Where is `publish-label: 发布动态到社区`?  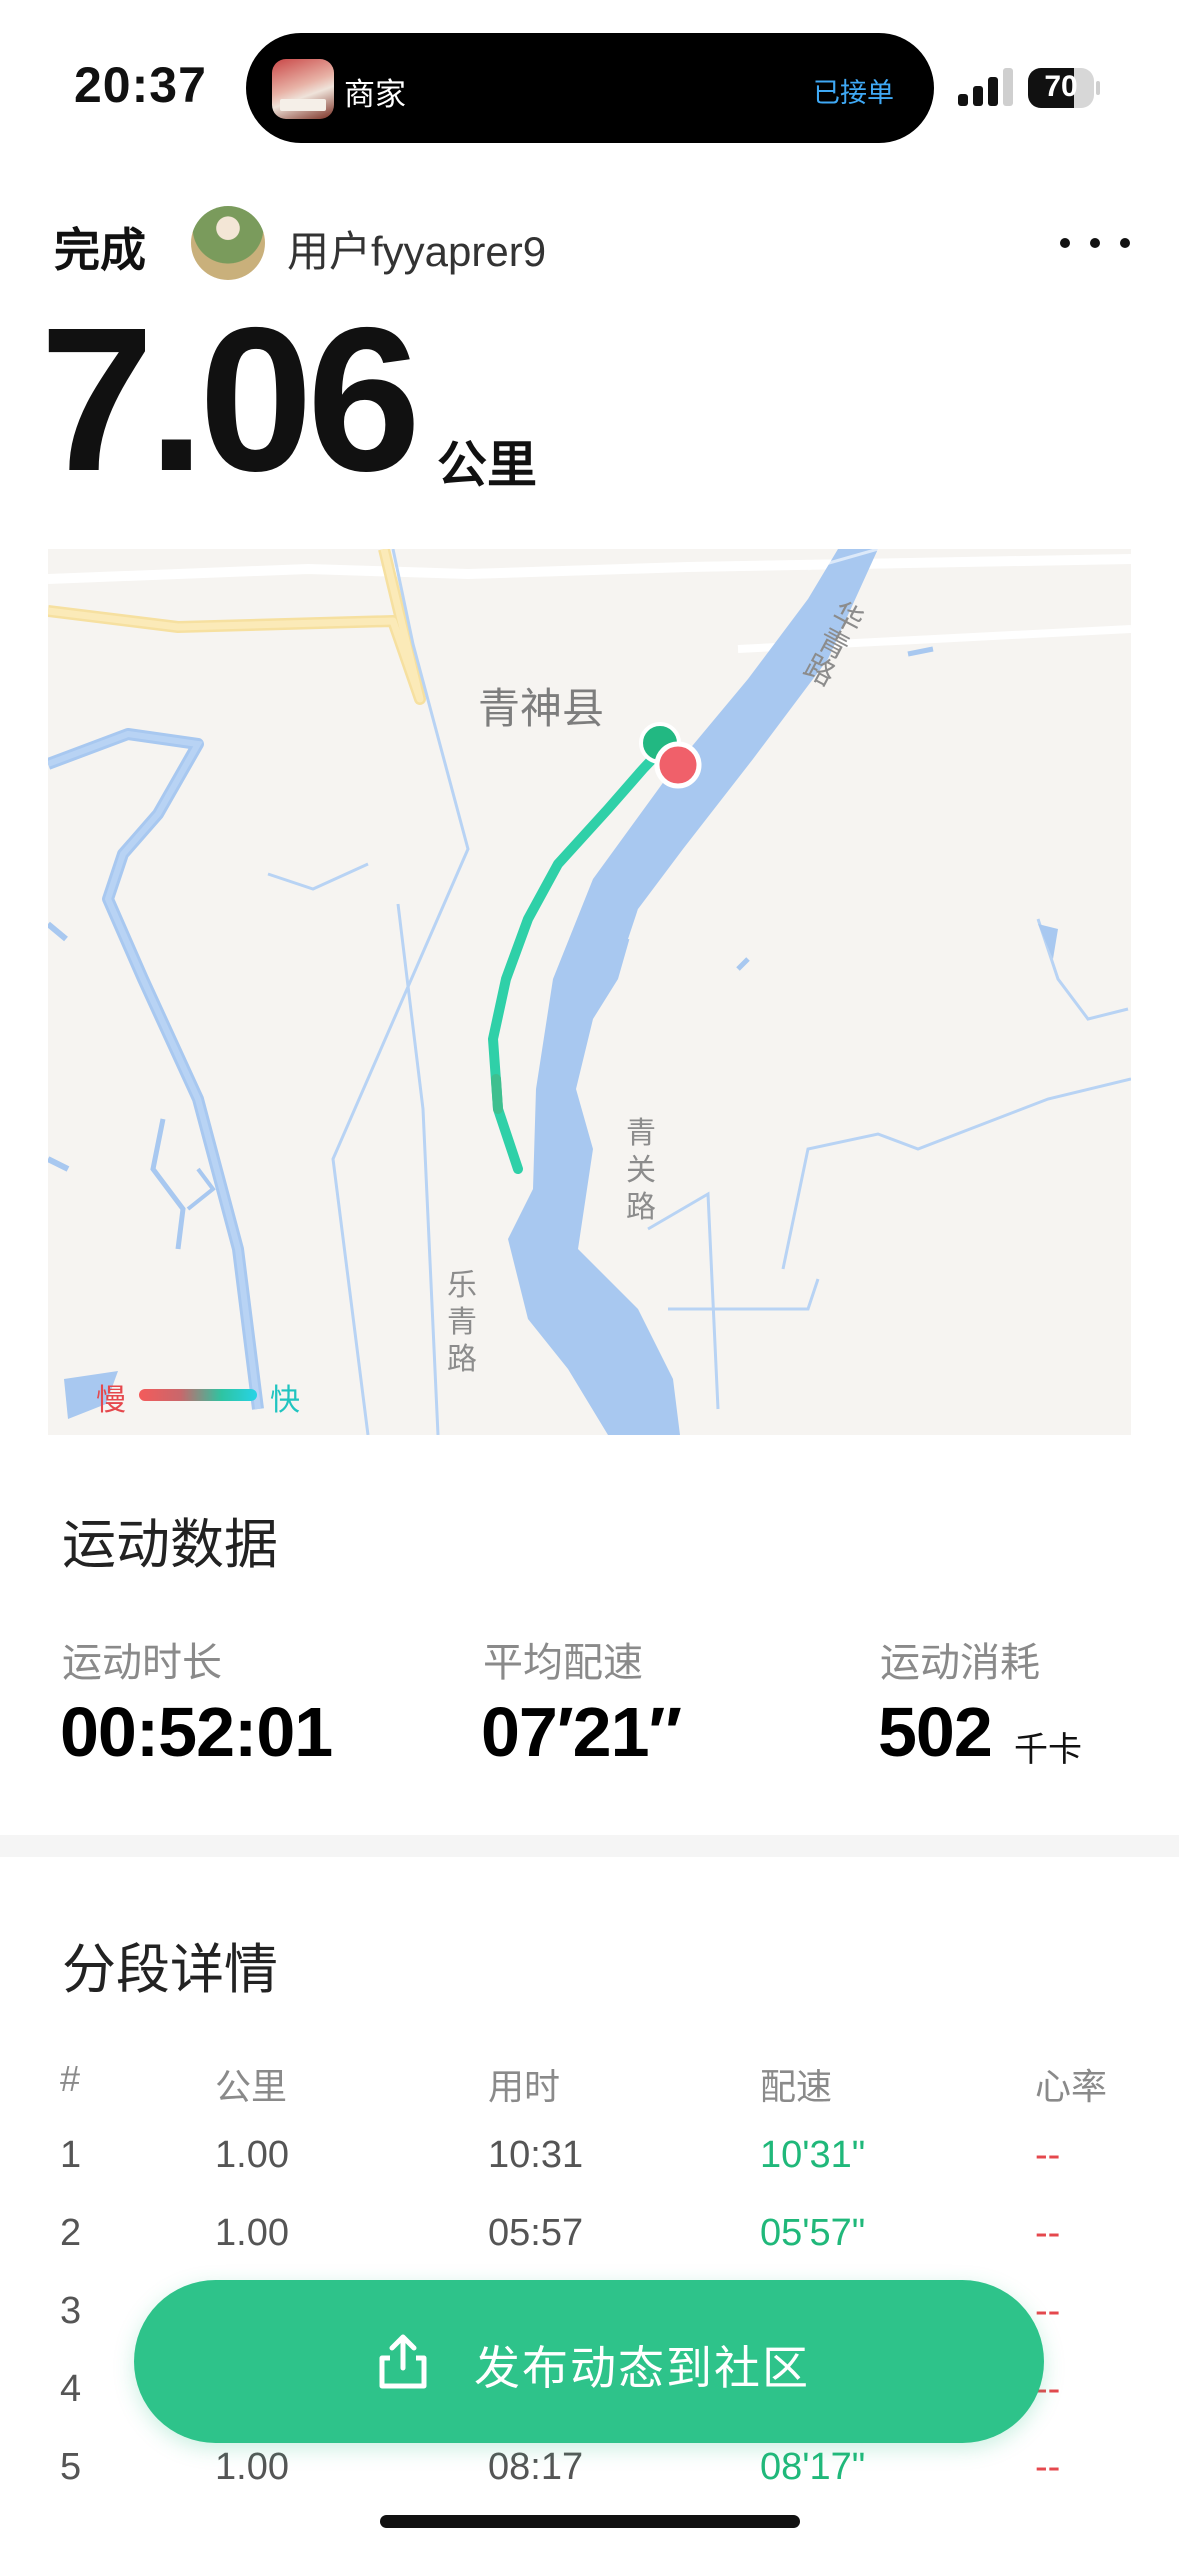 publish-label: 发布动态到社区 is located at coordinates (642, 2368).